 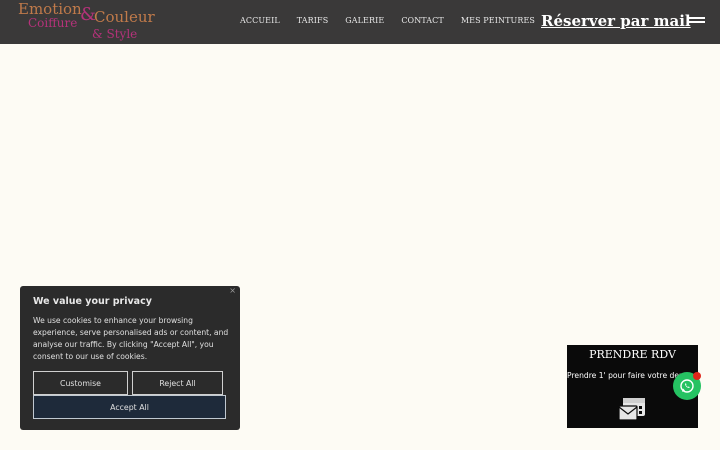 I want to click on booking-text: Prendre 1' pour faire votre dem, so click(x=627, y=375).